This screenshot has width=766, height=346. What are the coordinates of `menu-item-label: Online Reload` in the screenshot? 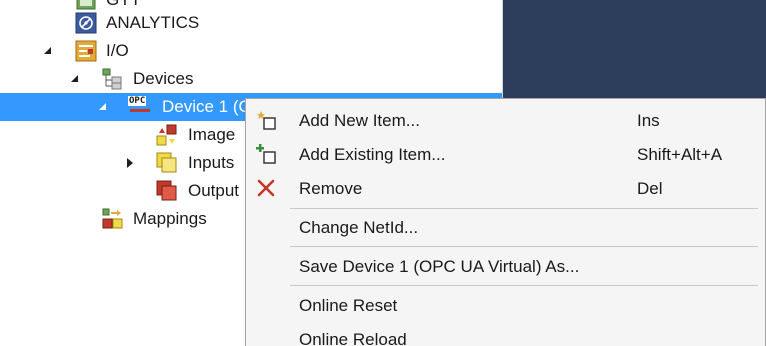 It's located at (353, 338).